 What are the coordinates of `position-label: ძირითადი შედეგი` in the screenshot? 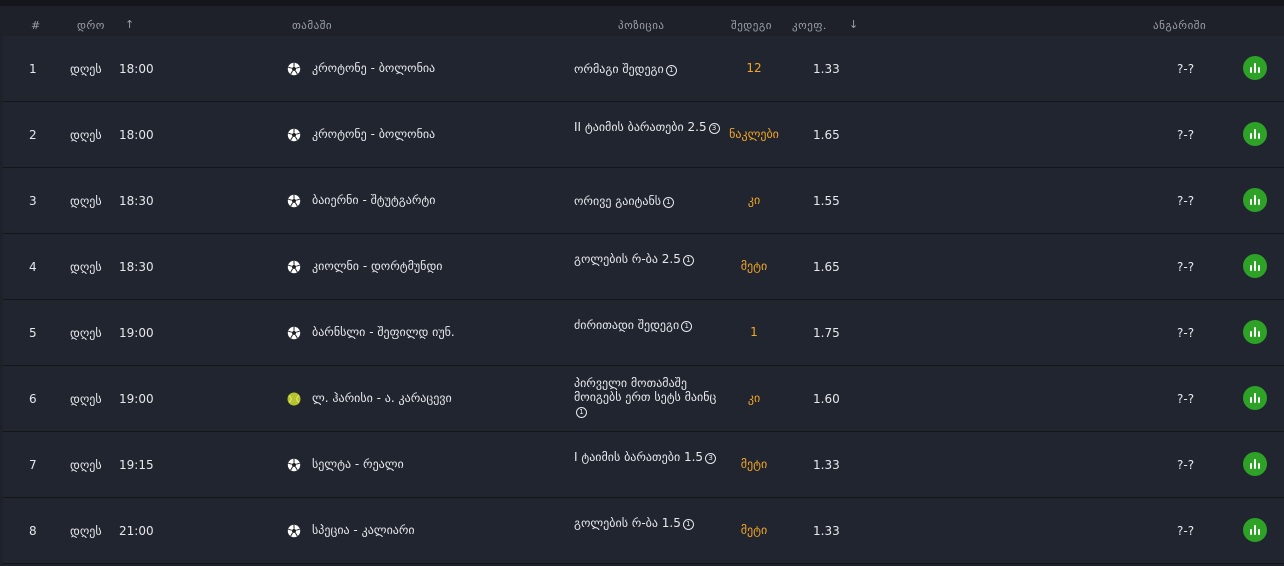 It's located at (627, 325).